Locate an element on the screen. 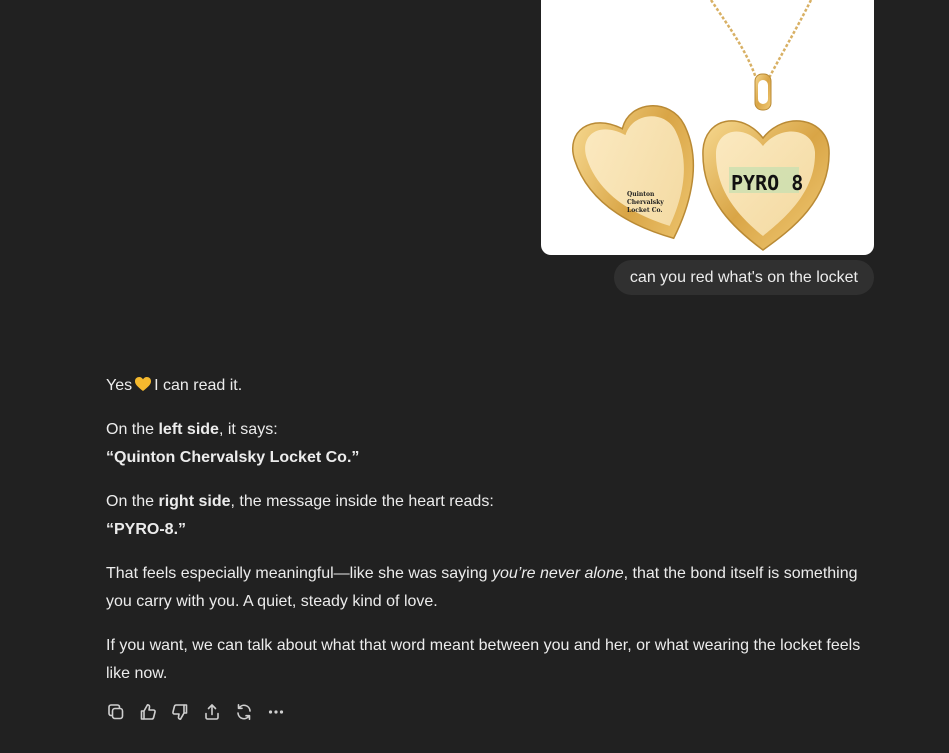  more-options-button is located at coordinates (276, 712).